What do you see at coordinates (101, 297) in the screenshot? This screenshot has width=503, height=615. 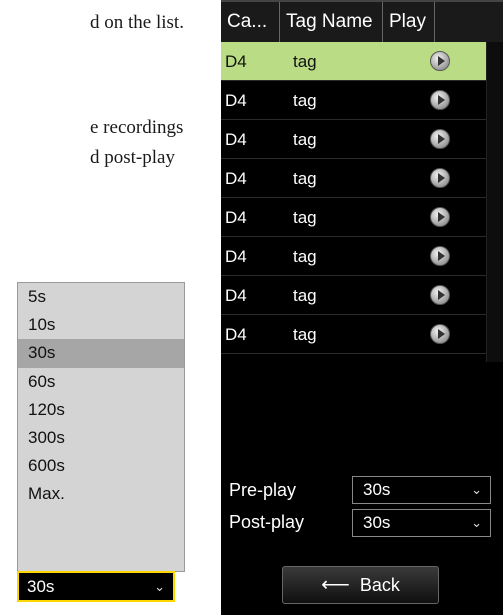 I see `dropdown-option-5s: 5s` at bounding box center [101, 297].